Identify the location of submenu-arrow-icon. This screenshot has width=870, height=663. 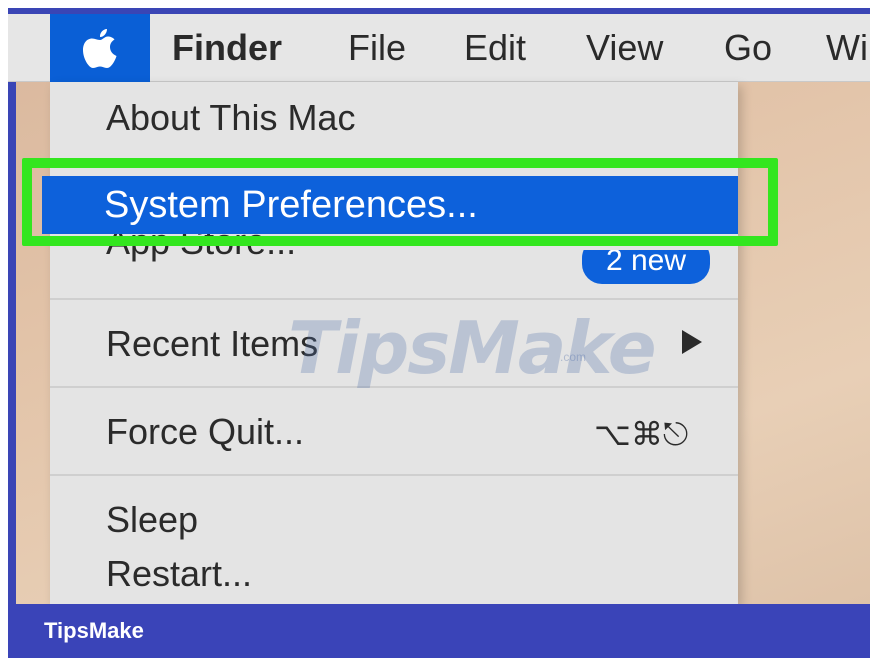
(692, 342).